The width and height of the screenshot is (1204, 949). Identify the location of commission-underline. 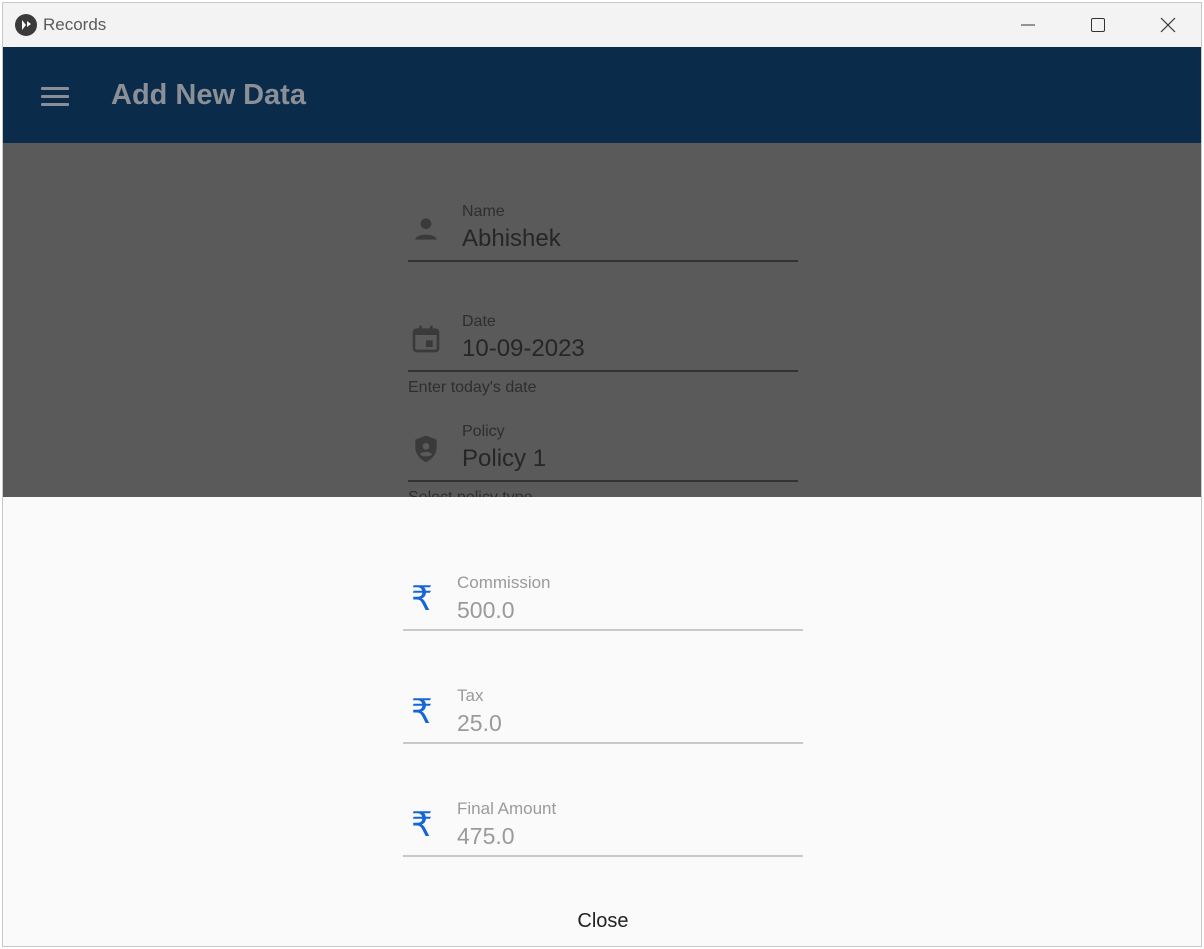
(603, 630).